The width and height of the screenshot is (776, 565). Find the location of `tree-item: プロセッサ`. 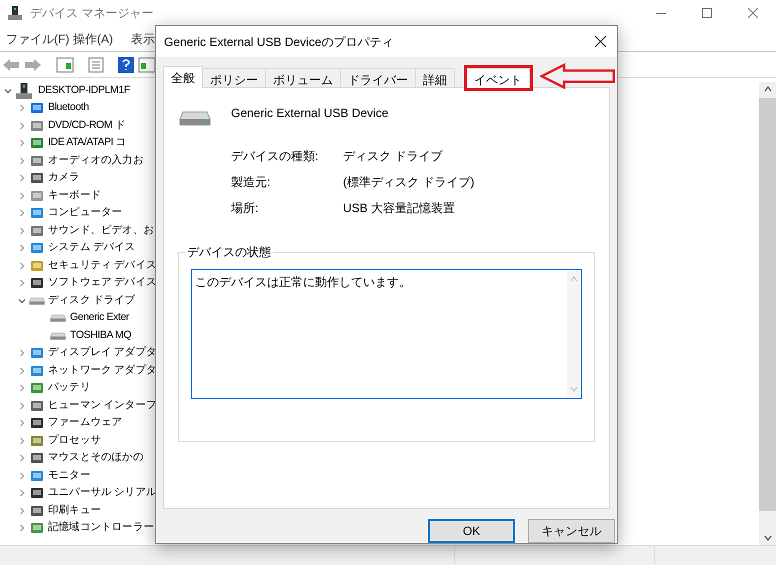

tree-item: プロセッサ is located at coordinates (75, 440).